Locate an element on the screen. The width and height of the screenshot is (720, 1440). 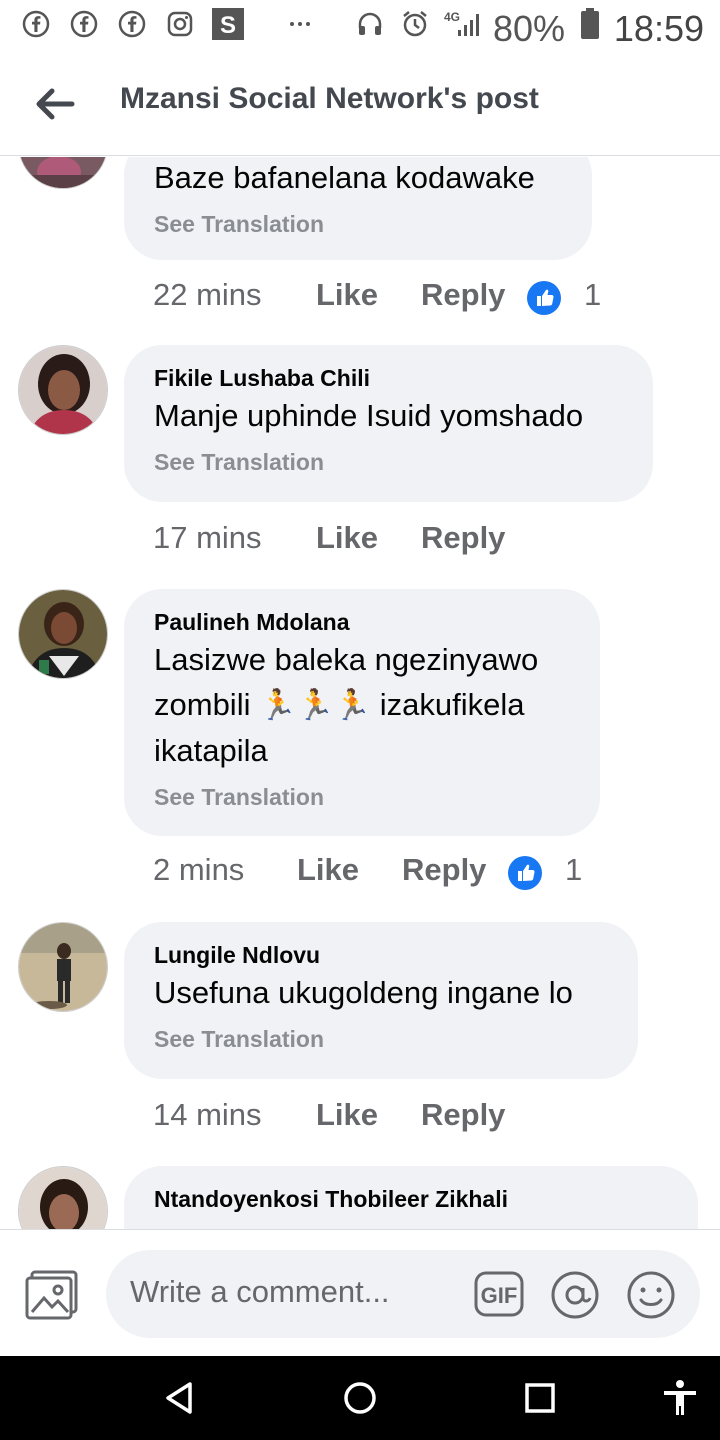
headset-icon is located at coordinates (370, 23).